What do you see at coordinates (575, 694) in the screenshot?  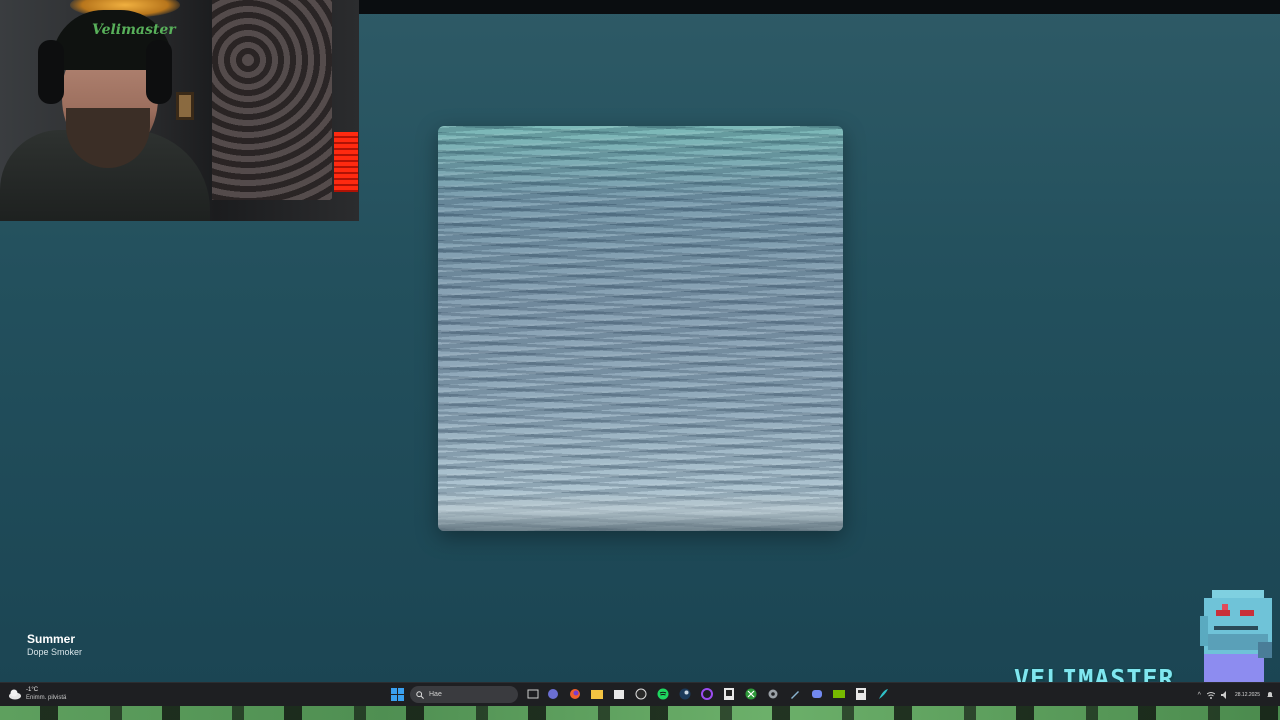 I see `firefox-icon` at bounding box center [575, 694].